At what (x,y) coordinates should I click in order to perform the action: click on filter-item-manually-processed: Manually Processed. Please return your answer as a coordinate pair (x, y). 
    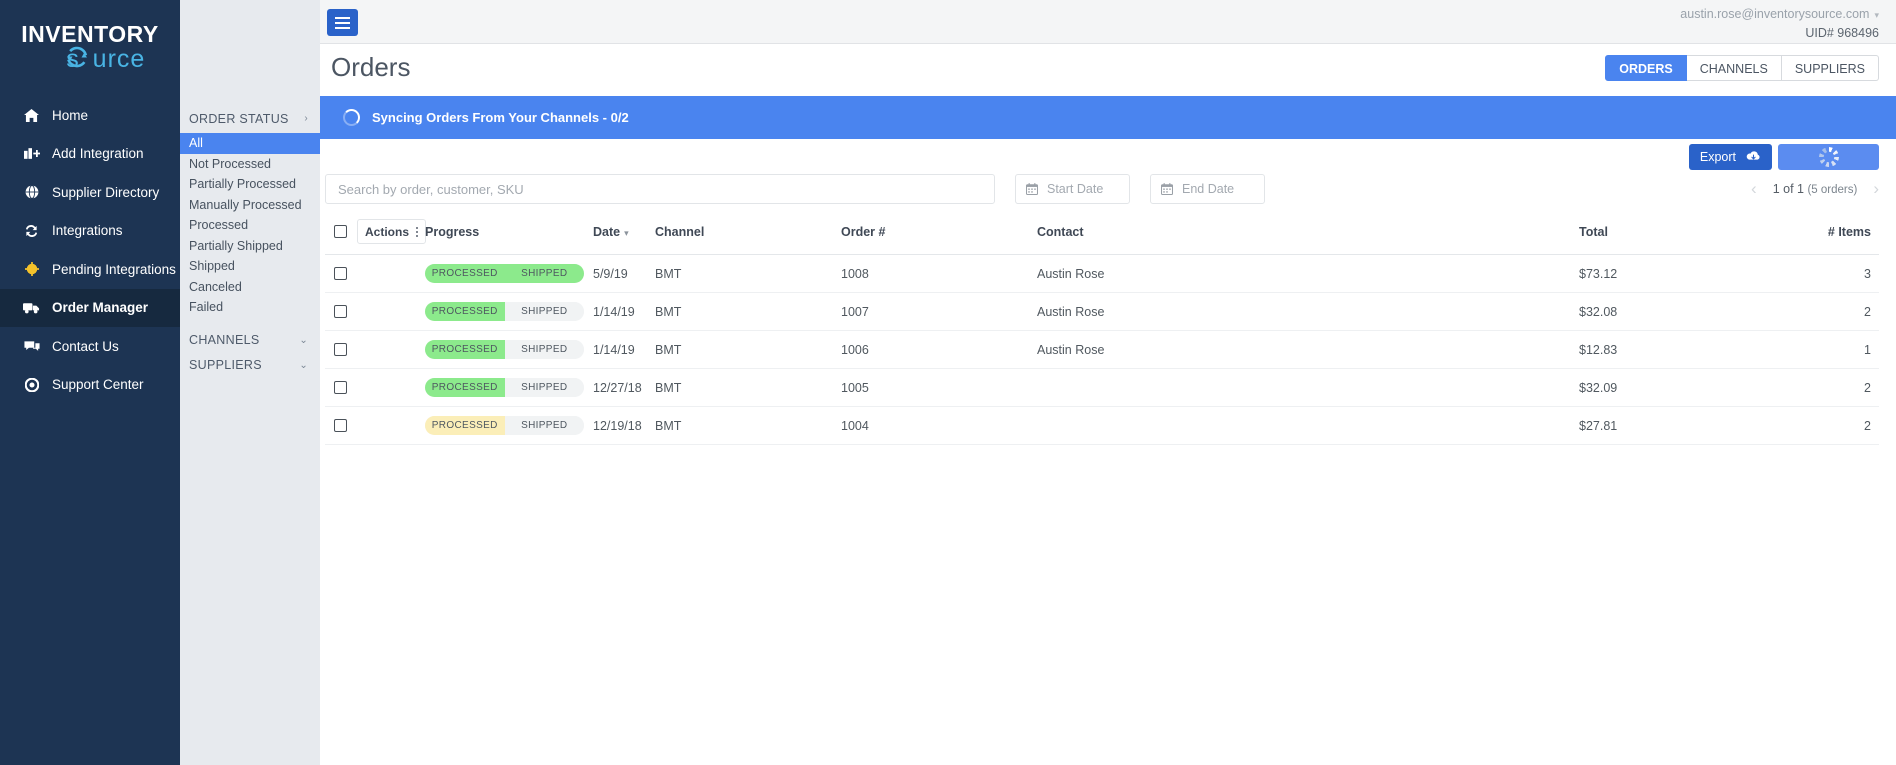
    Looking at the image, I should click on (250, 205).